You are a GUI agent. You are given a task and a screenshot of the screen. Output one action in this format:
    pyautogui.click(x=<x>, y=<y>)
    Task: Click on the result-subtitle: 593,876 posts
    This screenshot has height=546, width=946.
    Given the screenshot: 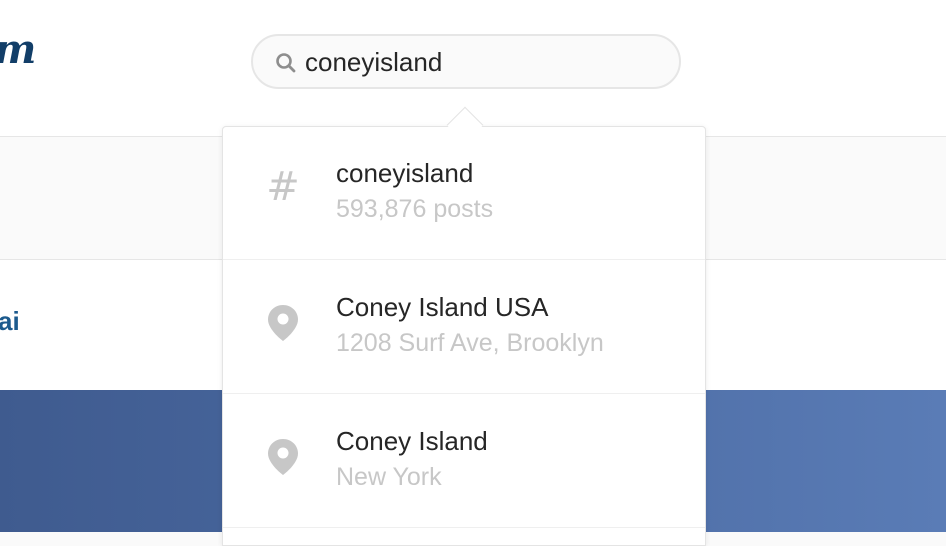 What is the action you would take?
    pyautogui.click(x=415, y=209)
    